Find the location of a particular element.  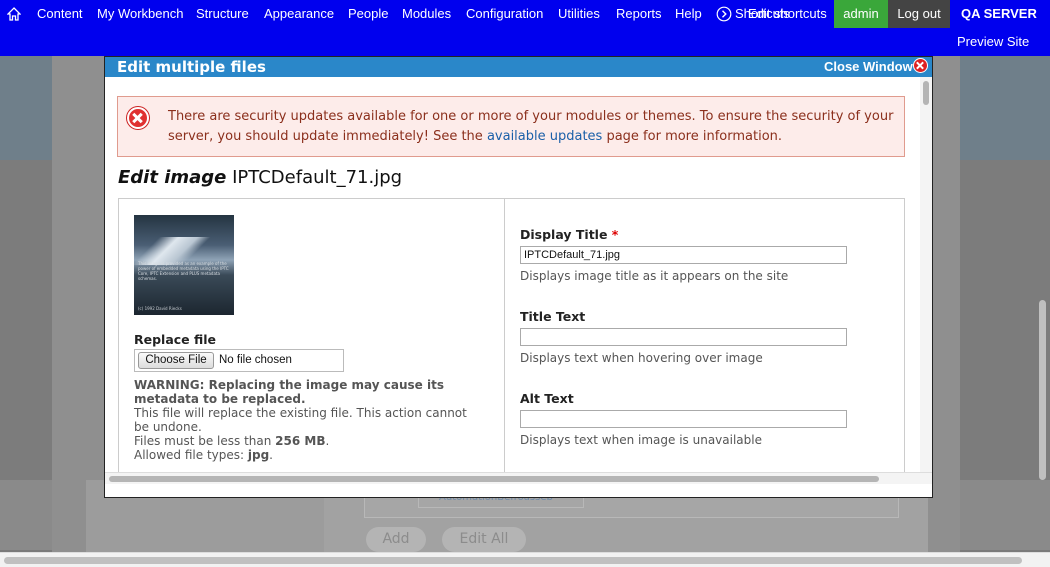

edit-shortcuts-link: Edit shortcuts is located at coordinates (787, 14).